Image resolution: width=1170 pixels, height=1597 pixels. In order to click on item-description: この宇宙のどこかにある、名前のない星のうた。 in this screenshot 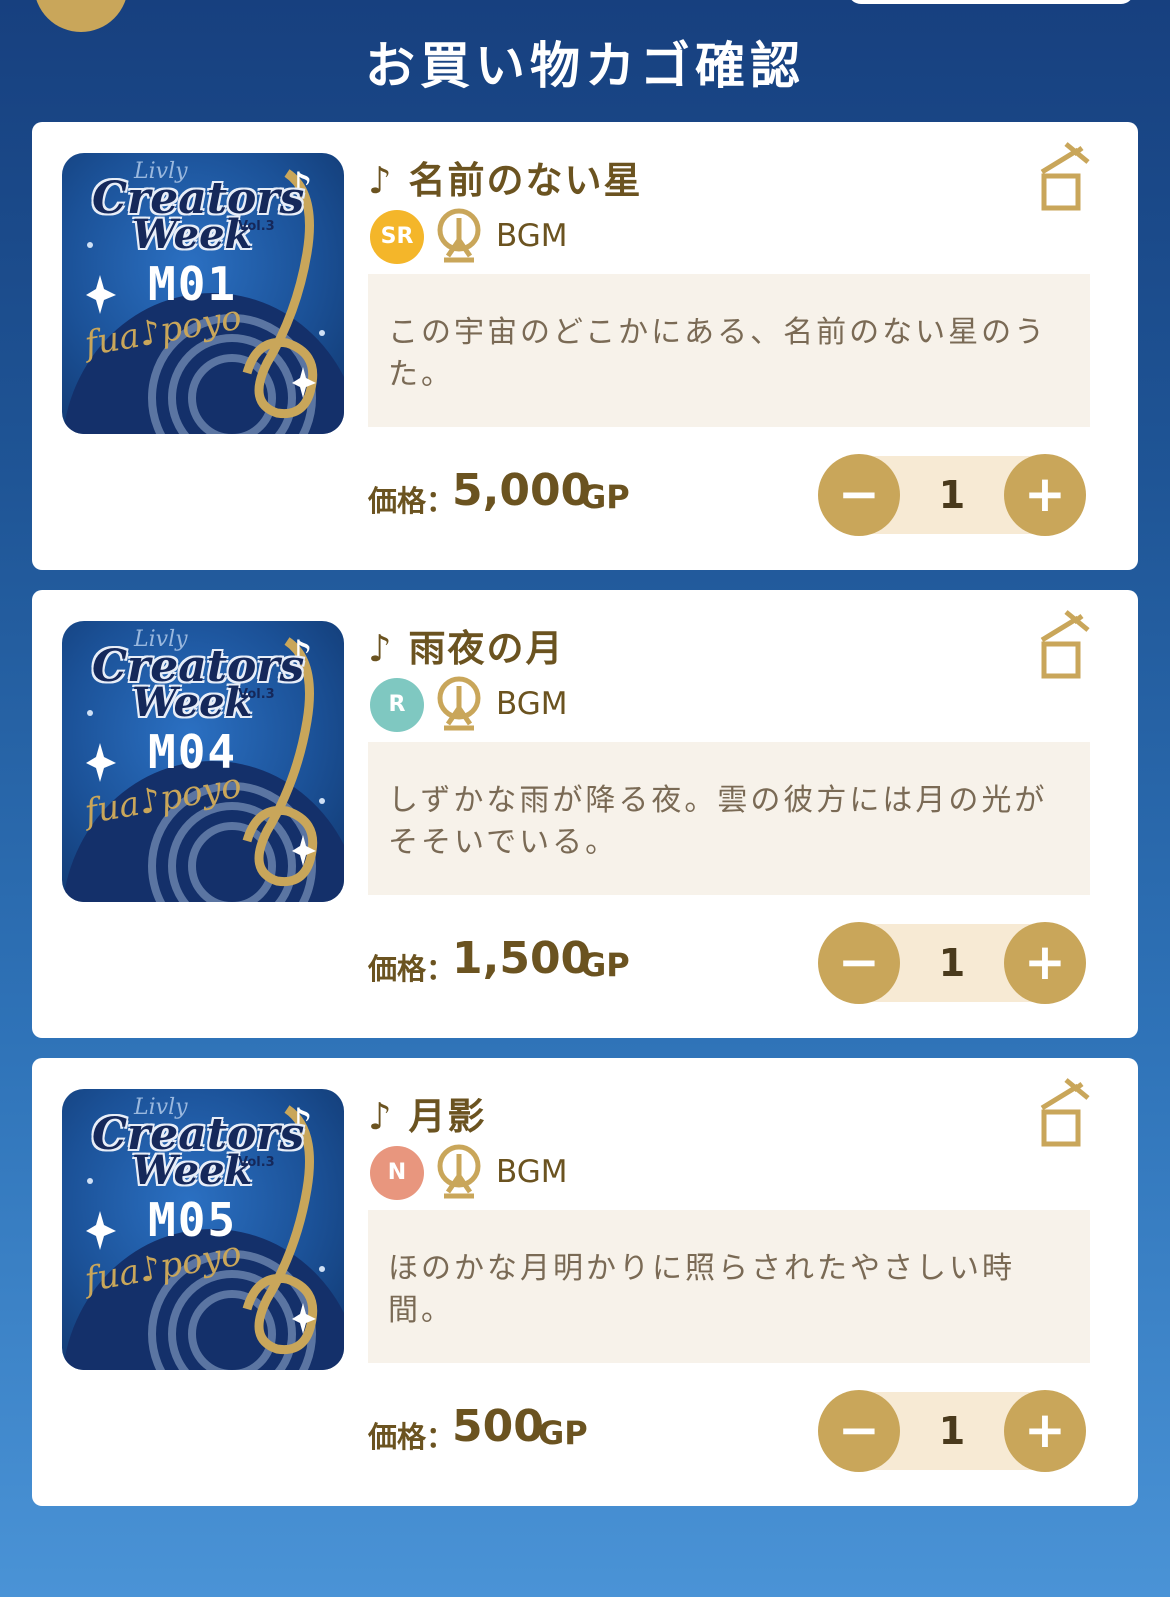, I will do `click(729, 350)`.